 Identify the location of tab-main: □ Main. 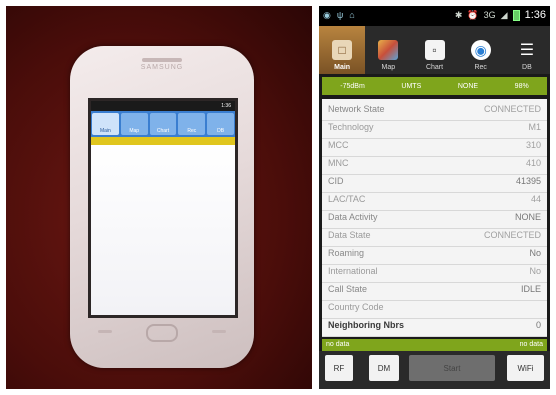
(342, 50).